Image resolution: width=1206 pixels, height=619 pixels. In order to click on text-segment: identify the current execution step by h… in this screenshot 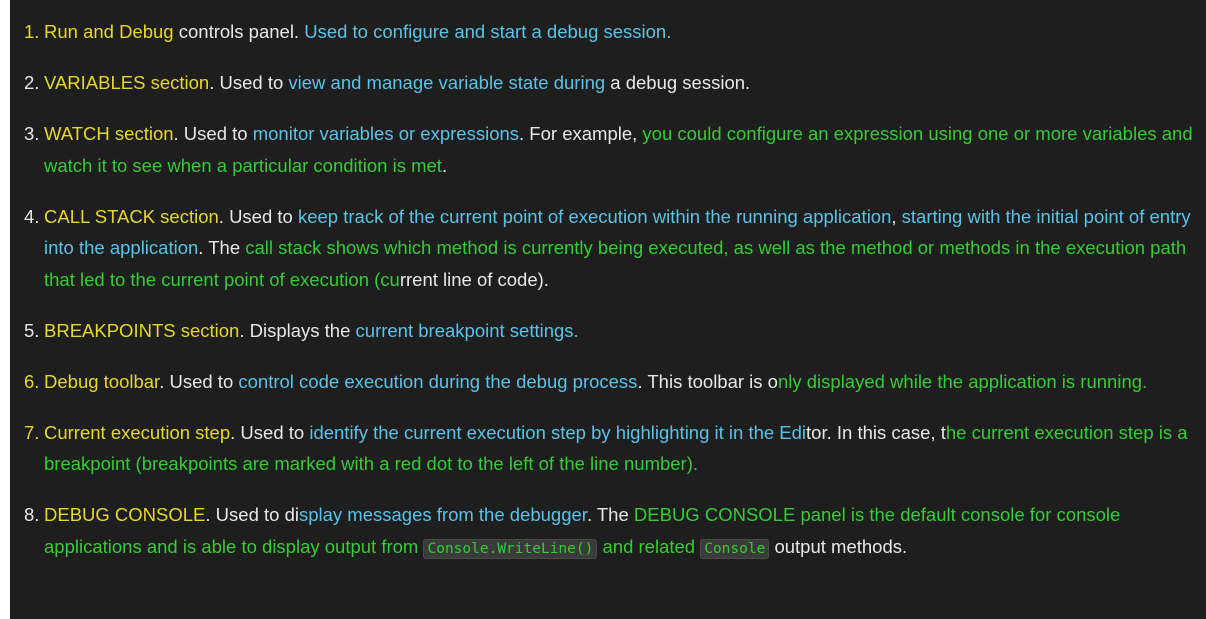, I will do `click(558, 432)`.